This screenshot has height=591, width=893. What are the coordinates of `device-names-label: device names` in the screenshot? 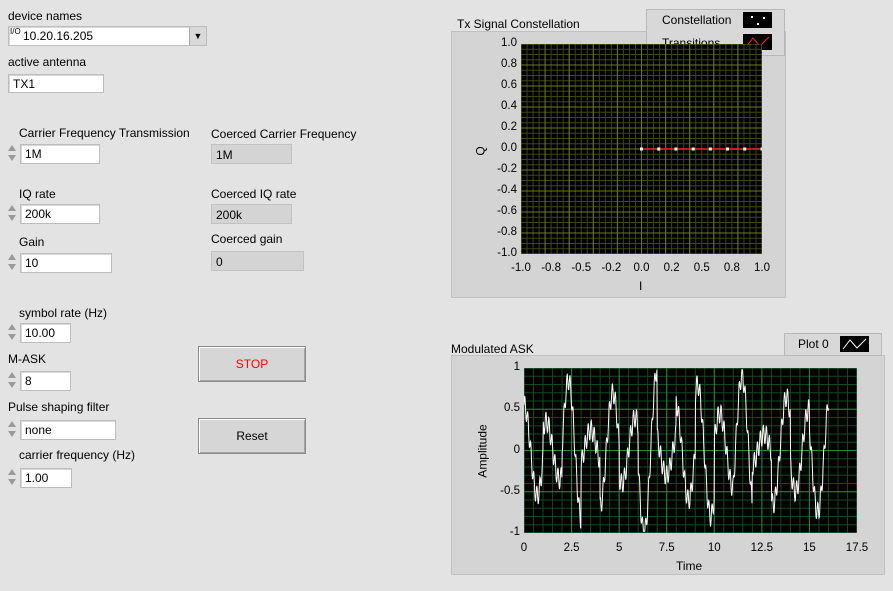 It's located at (45, 16).